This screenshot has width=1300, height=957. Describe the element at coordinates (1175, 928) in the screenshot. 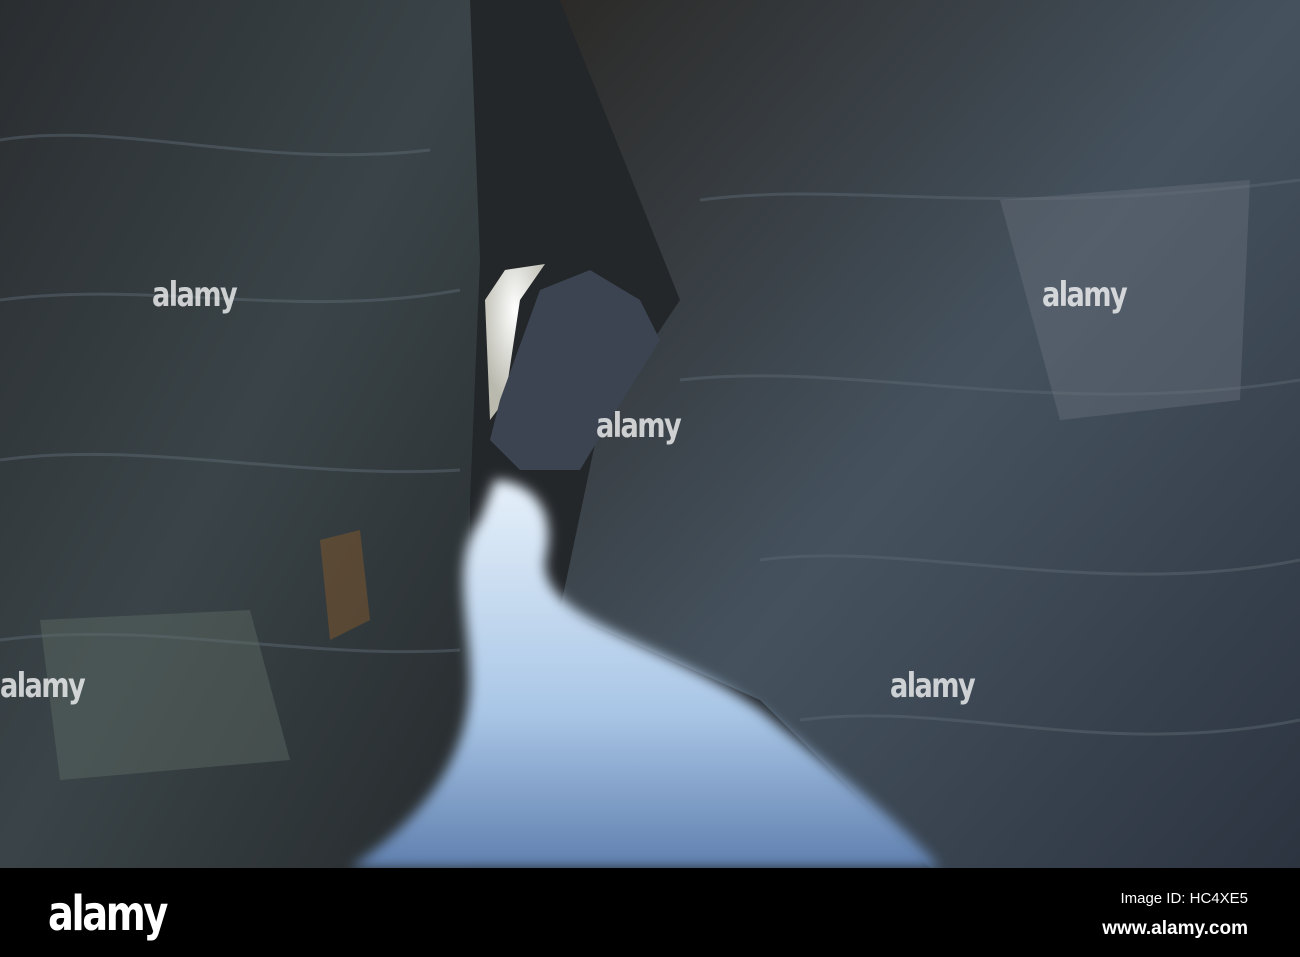

I see `website-url: www.alamy.com` at that location.